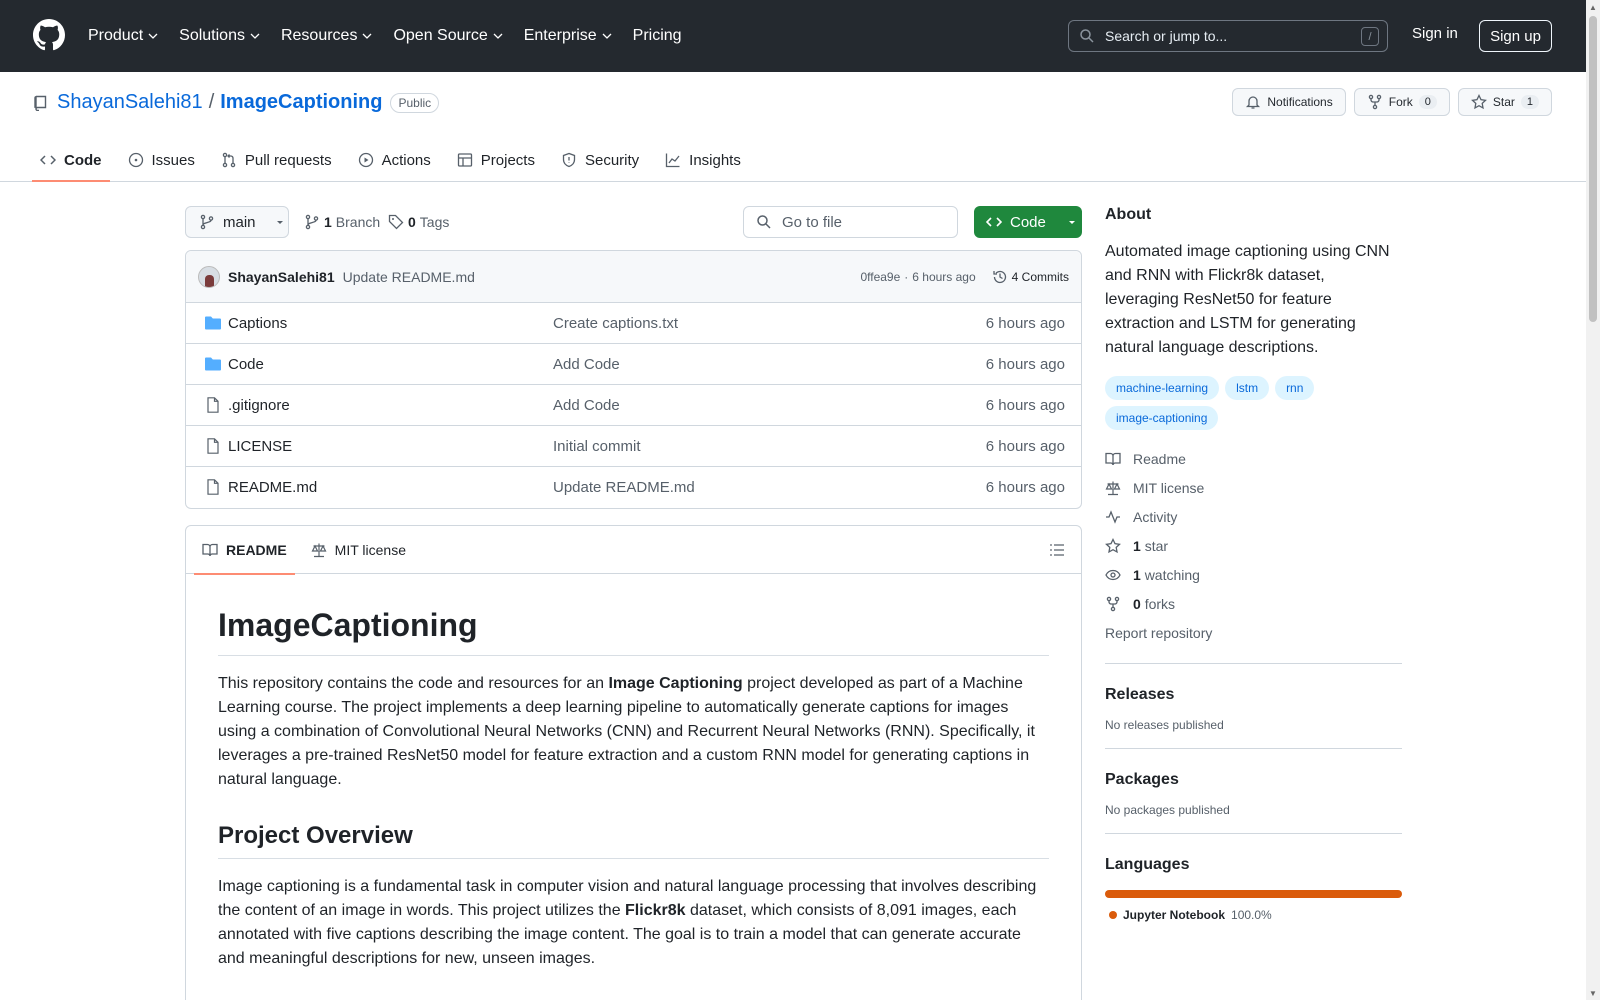 The width and height of the screenshot is (1600, 1000). I want to click on table-row: .gitignore Add Code 6 hours ago, so click(633, 405).